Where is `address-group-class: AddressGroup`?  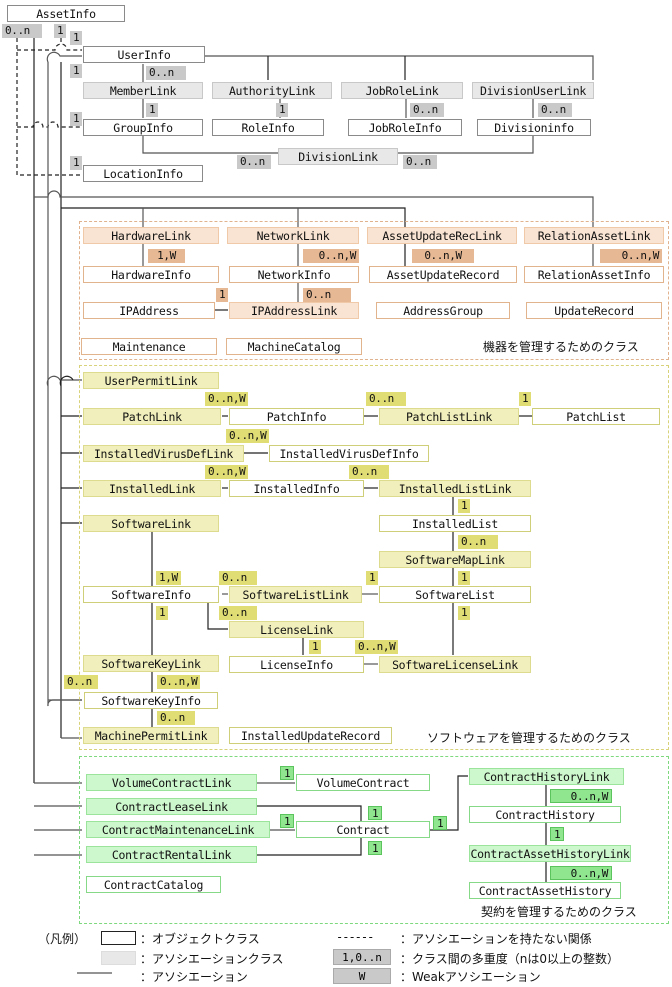 address-group-class: AddressGroup is located at coordinates (443, 310).